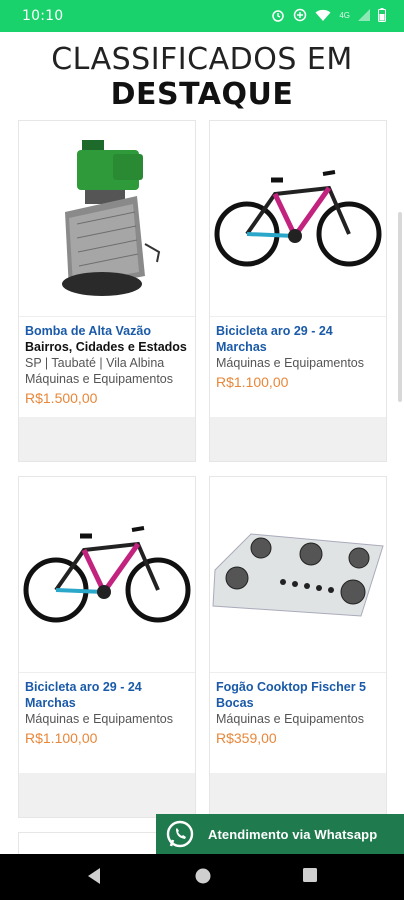 This screenshot has height=900, width=404. Describe the element at coordinates (364, 15) in the screenshot. I see `signal-icon` at that location.